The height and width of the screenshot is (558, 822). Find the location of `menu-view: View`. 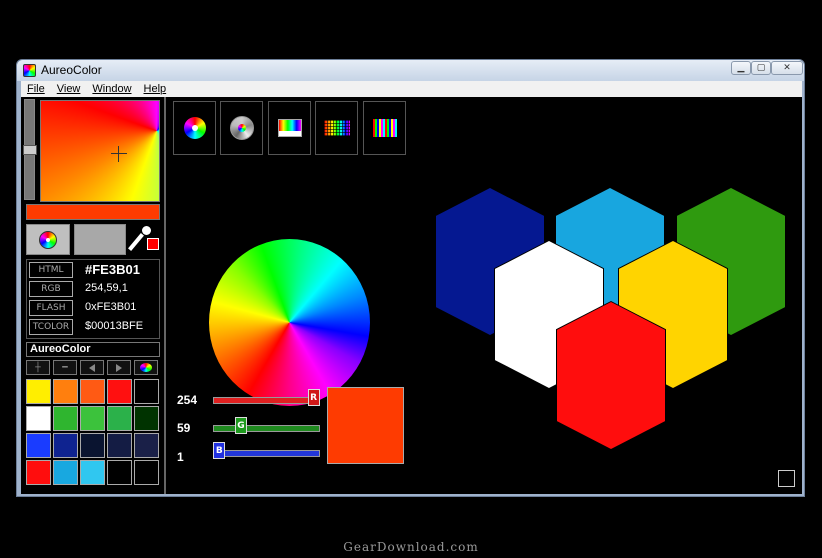

menu-view: View is located at coordinates (69, 89).